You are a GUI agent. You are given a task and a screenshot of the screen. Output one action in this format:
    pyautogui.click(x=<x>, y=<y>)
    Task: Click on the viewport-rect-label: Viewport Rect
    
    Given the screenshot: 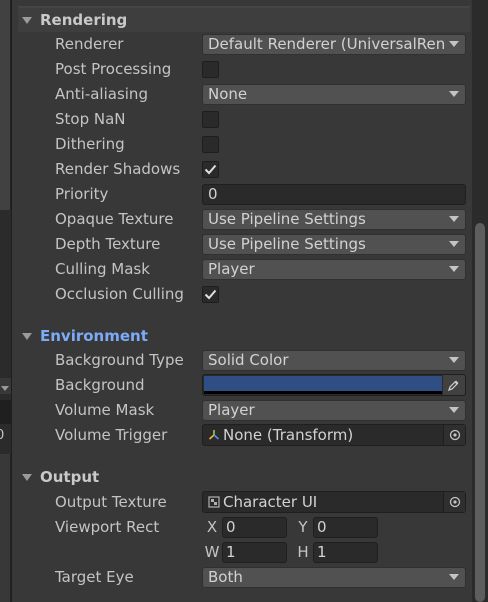 What is the action you would take?
    pyautogui.click(x=107, y=527)
    